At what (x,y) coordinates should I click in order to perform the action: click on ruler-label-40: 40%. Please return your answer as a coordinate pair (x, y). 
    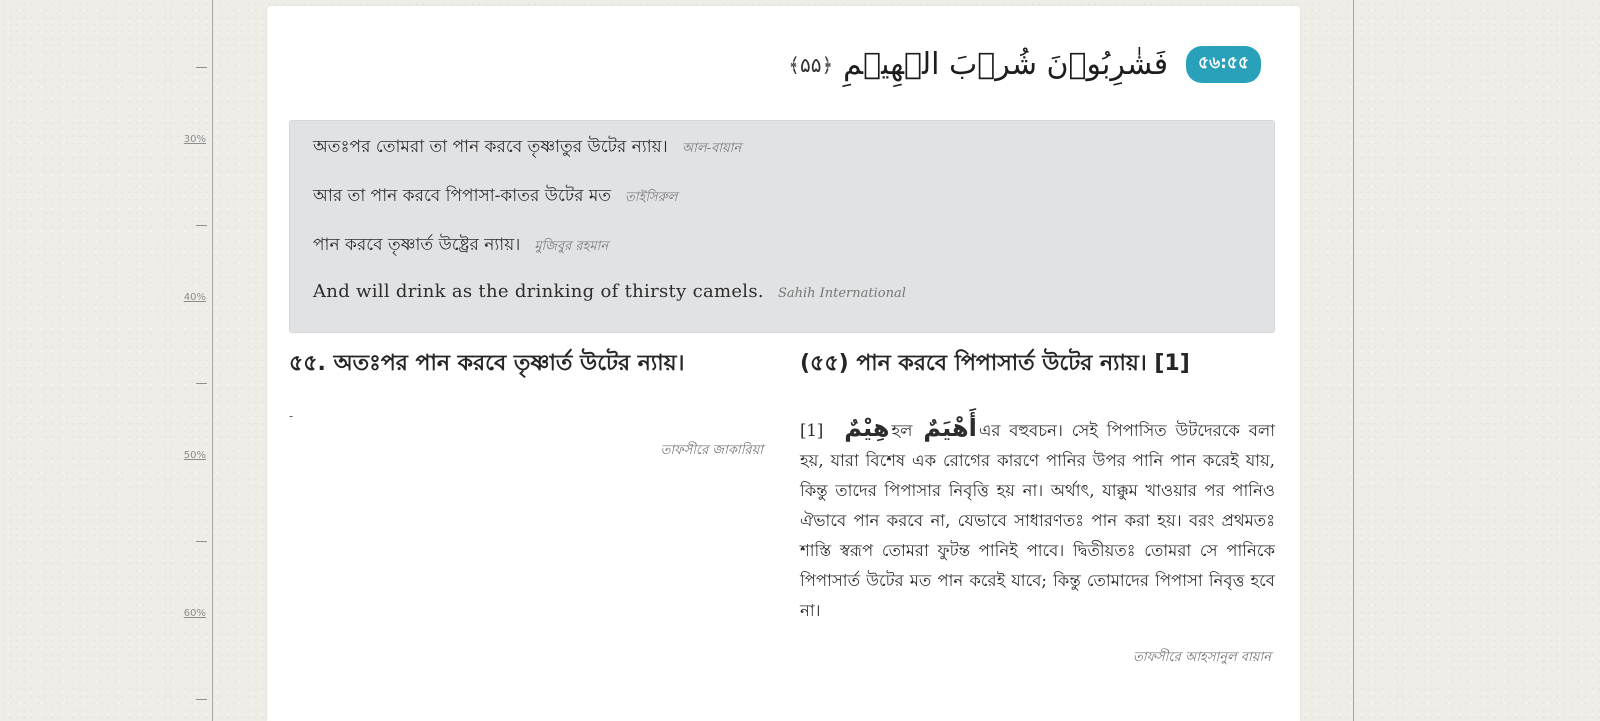
    Looking at the image, I should click on (195, 297).